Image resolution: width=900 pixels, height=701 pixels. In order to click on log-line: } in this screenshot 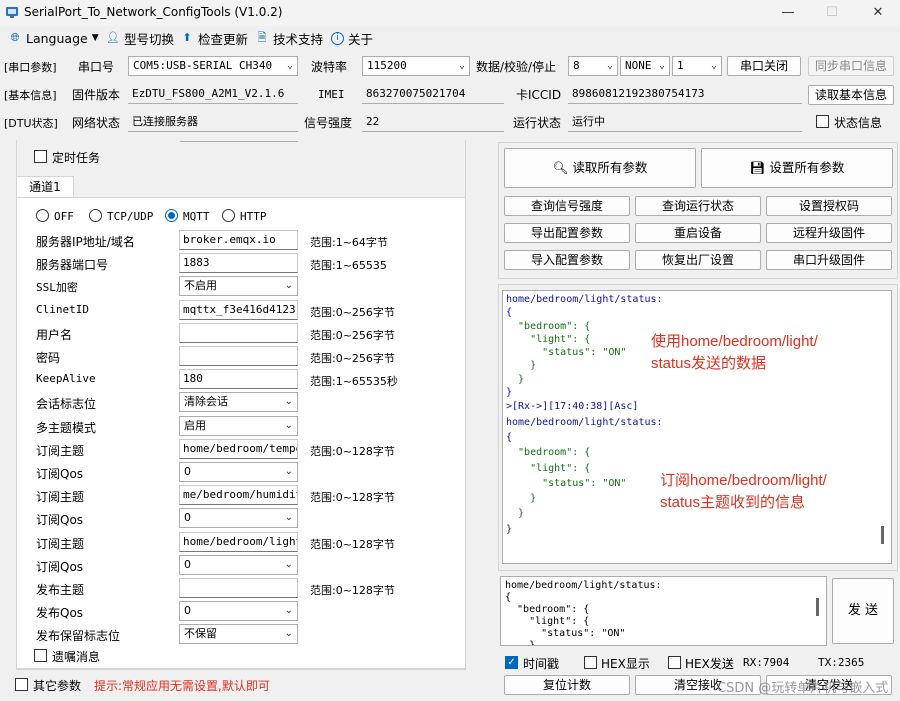, I will do `click(509, 393)`.